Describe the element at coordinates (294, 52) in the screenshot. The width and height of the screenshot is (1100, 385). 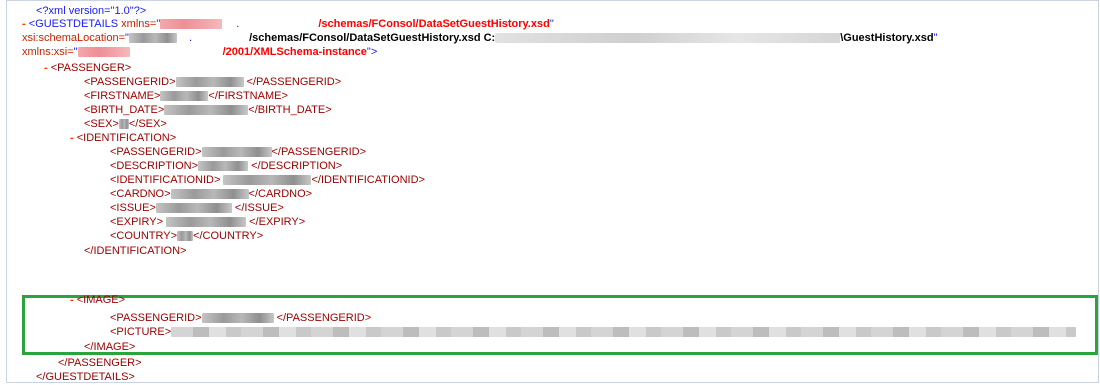
I see `xmlns-xsi-value: /2001/XMLSchema-instance` at that location.